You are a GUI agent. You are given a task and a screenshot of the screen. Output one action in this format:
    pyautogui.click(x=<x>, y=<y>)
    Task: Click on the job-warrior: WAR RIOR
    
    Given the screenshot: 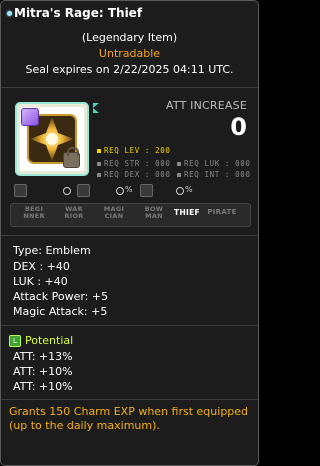 What is the action you would take?
    pyautogui.click(x=74, y=212)
    